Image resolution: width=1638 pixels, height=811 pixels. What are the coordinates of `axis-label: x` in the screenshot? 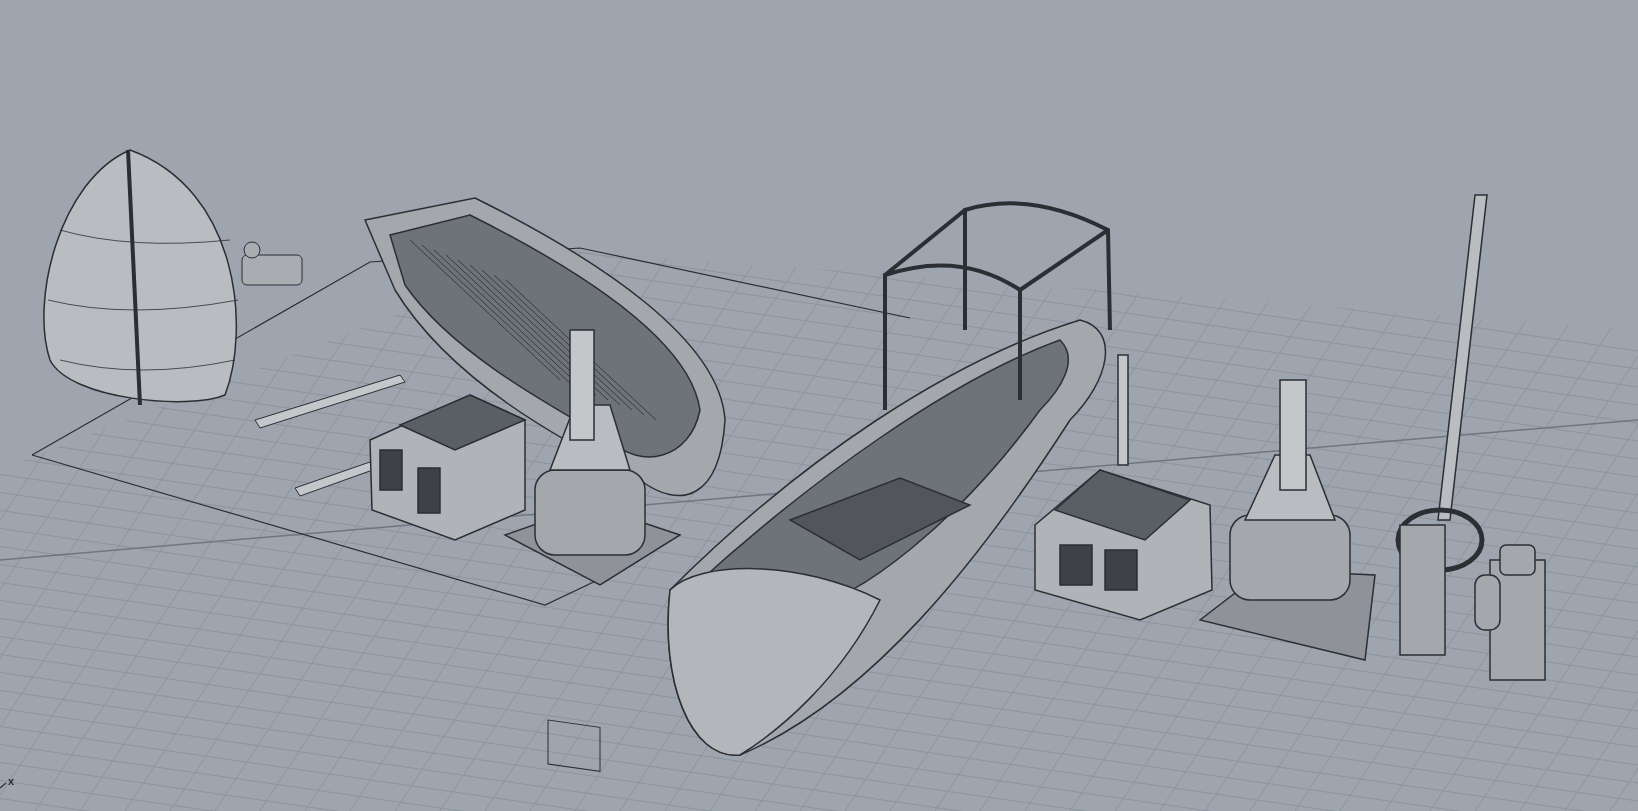 It's located at (11, 781).